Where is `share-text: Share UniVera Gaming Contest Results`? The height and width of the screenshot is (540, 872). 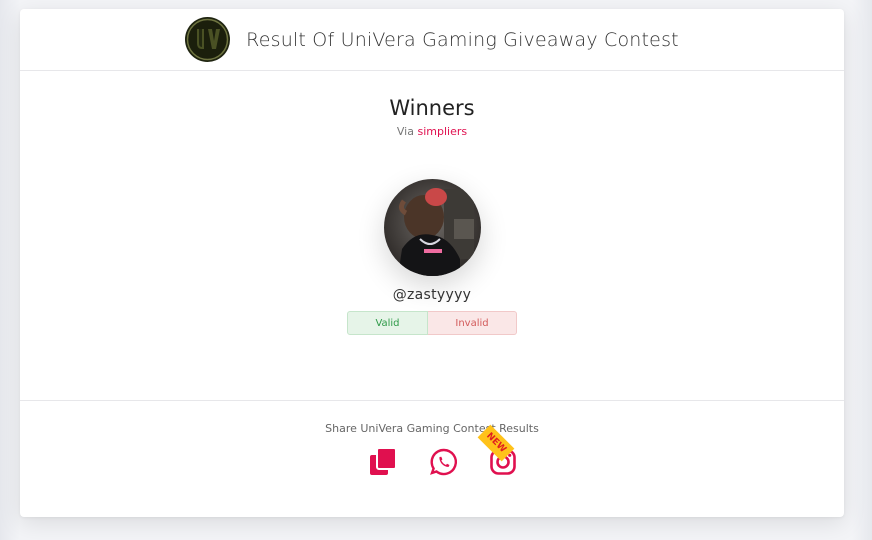 share-text: Share UniVera Gaming Contest Results is located at coordinates (432, 428).